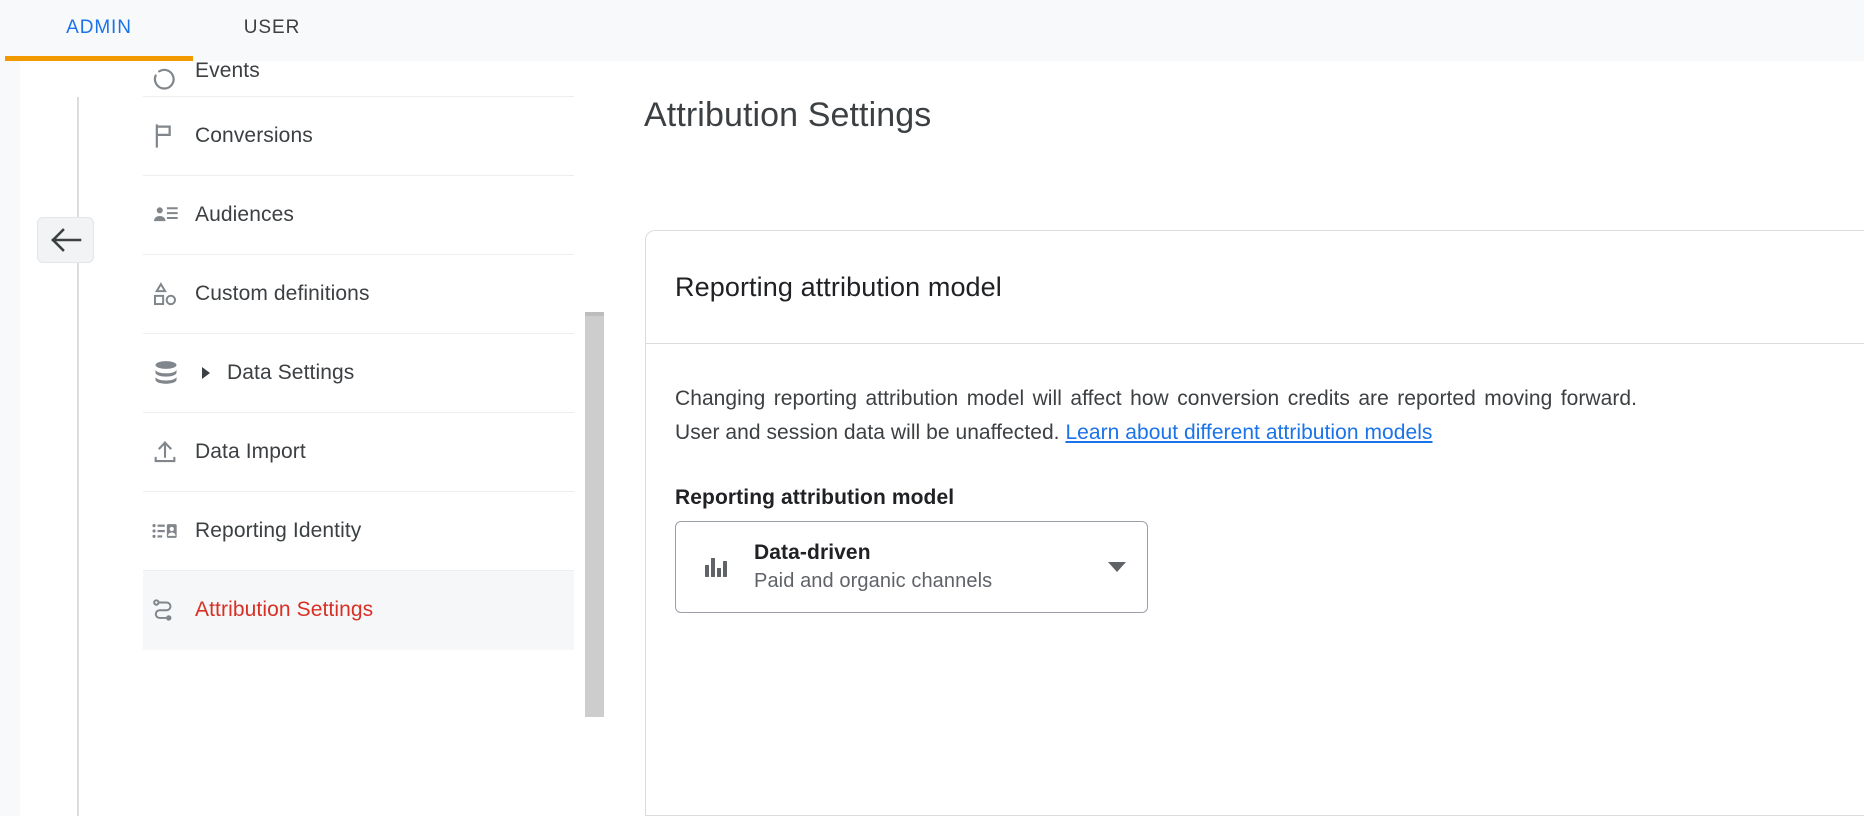 This screenshot has width=1864, height=816. I want to click on top-tab-bar: ADMIN USER, so click(932, 30).